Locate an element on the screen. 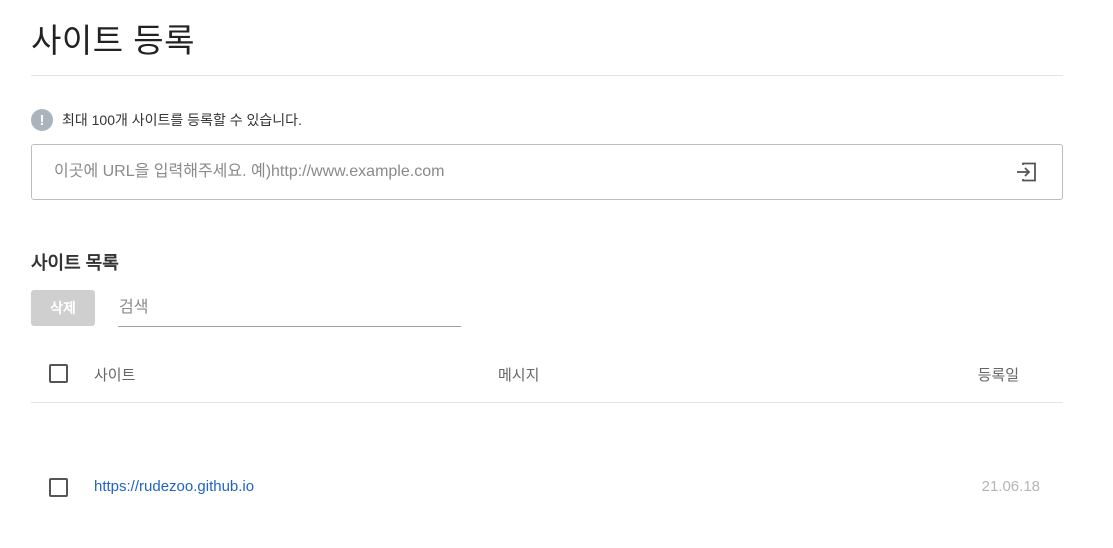 The width and height of the screenshot is (1113, 548). url-input is located at coordinates (518, 172).